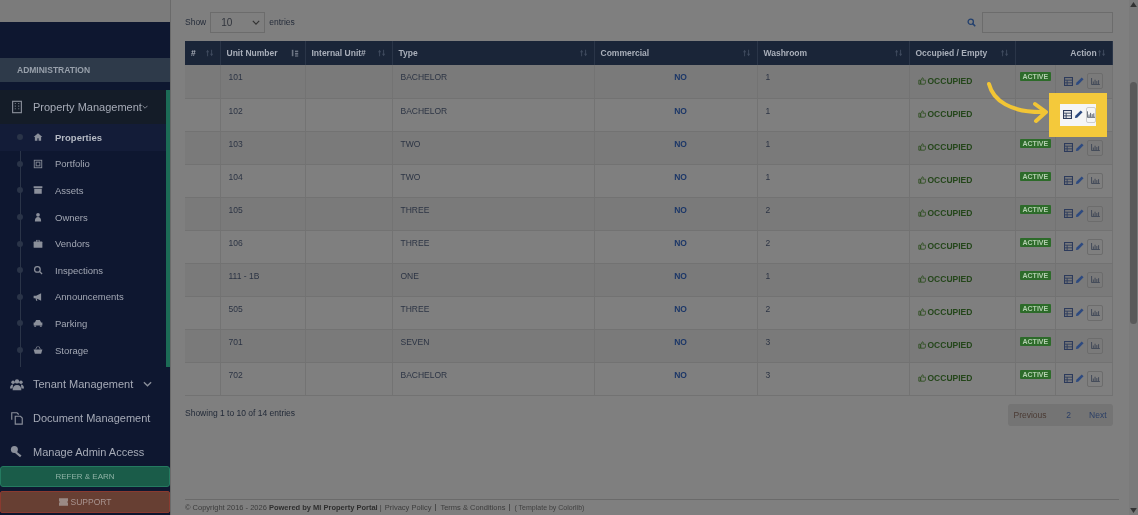 The width and height of the screenshot is (1138, 515). What do you see at coordinates (85, 384) in the screenshot?
I see `nav-item: Tenant Management` at bounding box center [85, 384].